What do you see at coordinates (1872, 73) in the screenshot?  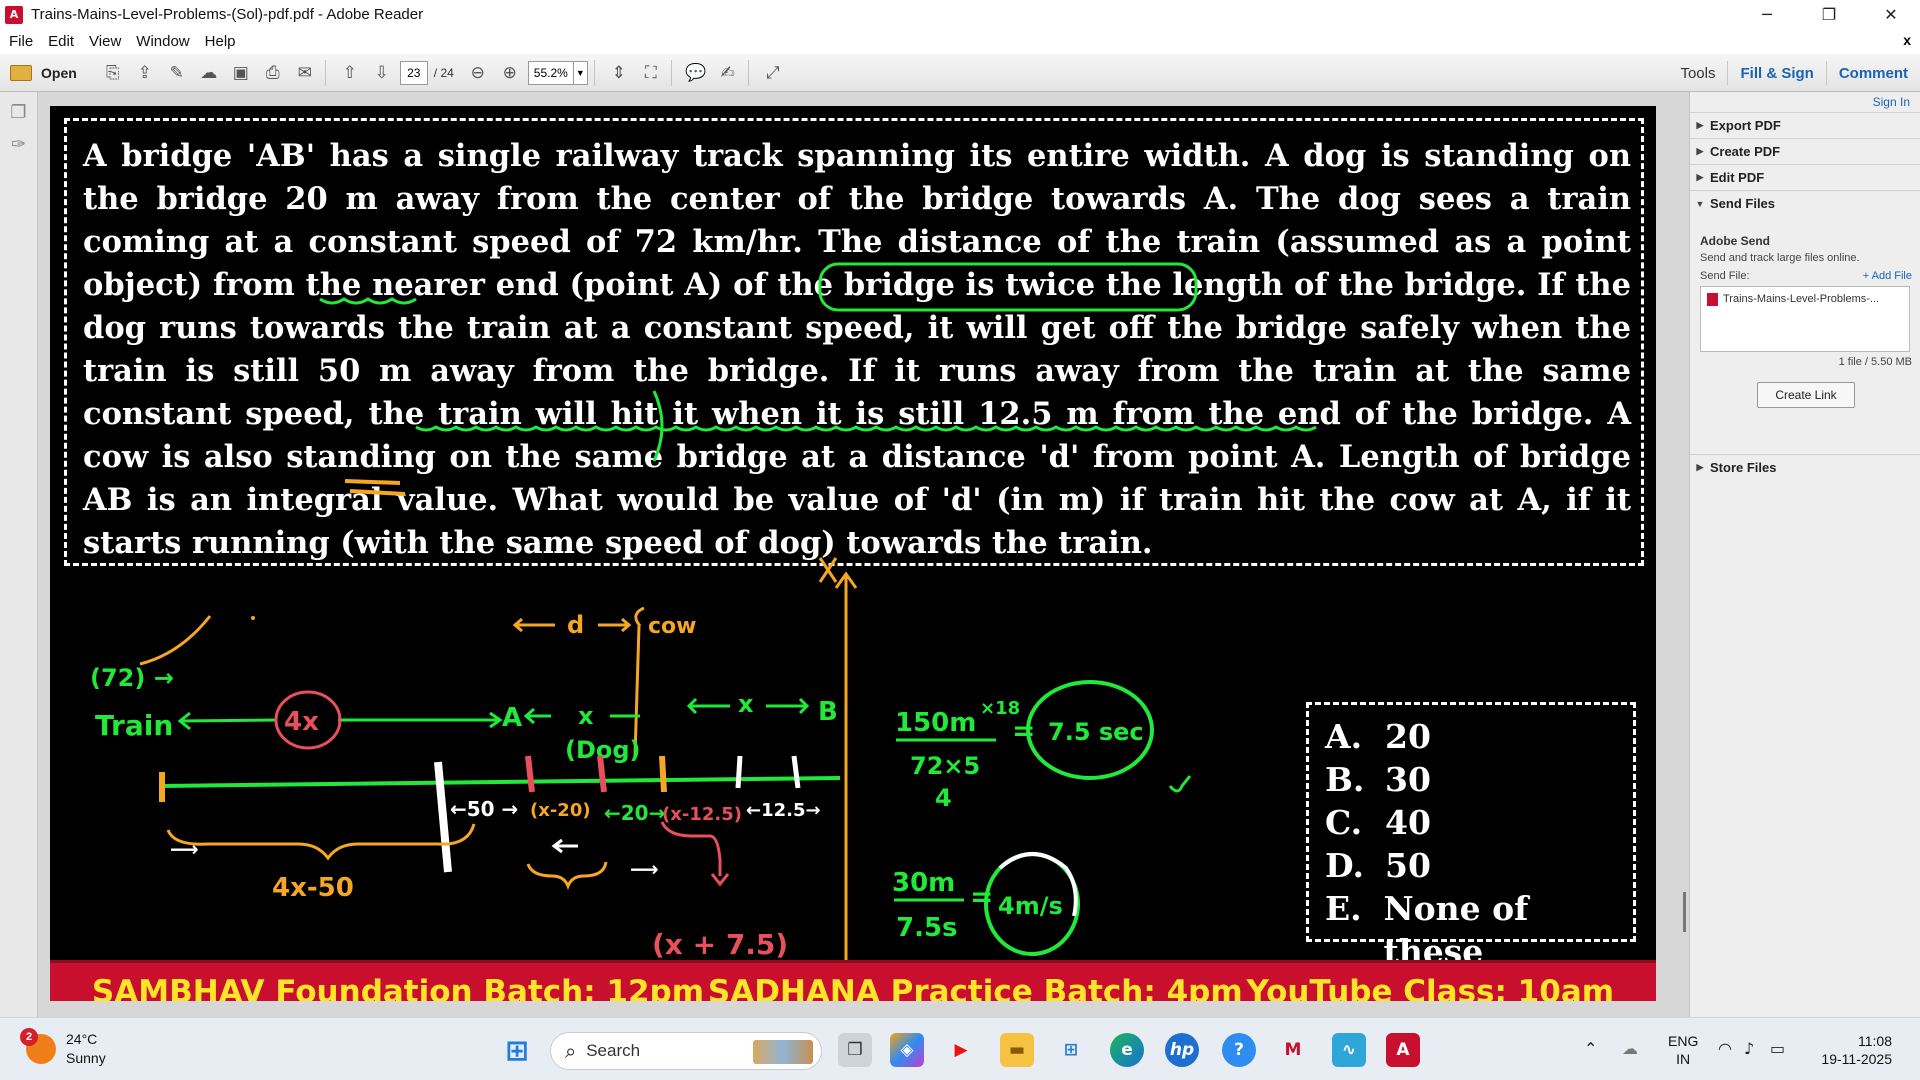 I see `comment-link: Comment` at bounding box center [1872, 73].